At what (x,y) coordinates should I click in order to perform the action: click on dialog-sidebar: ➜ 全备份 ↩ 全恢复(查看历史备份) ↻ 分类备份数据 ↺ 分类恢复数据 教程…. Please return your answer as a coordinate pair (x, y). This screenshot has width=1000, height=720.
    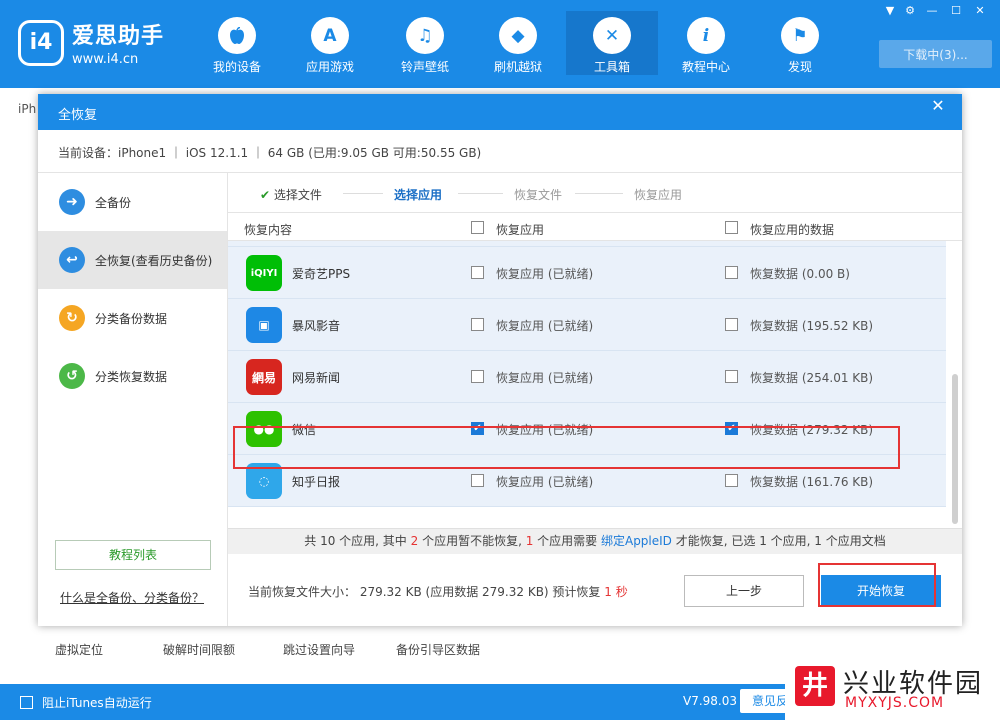
    Looking at the image, I should click on (133, 399).